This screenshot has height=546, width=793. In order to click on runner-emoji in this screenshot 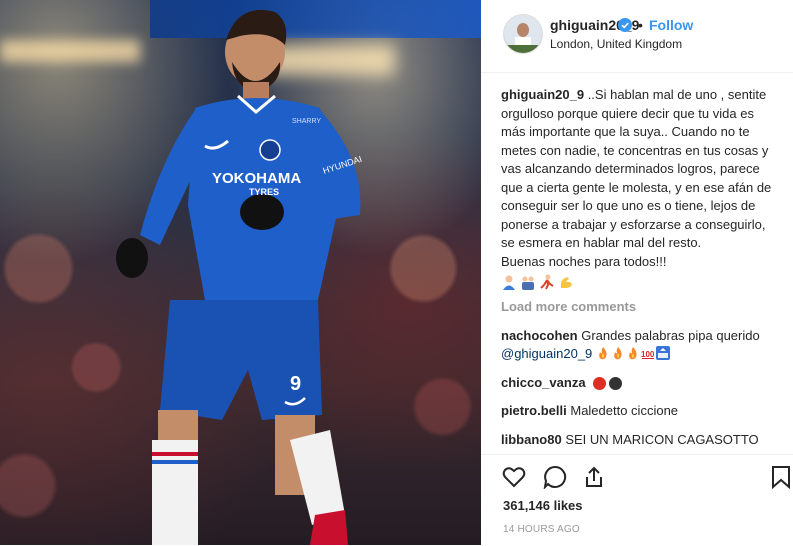, I will do `click(547, 282)`.